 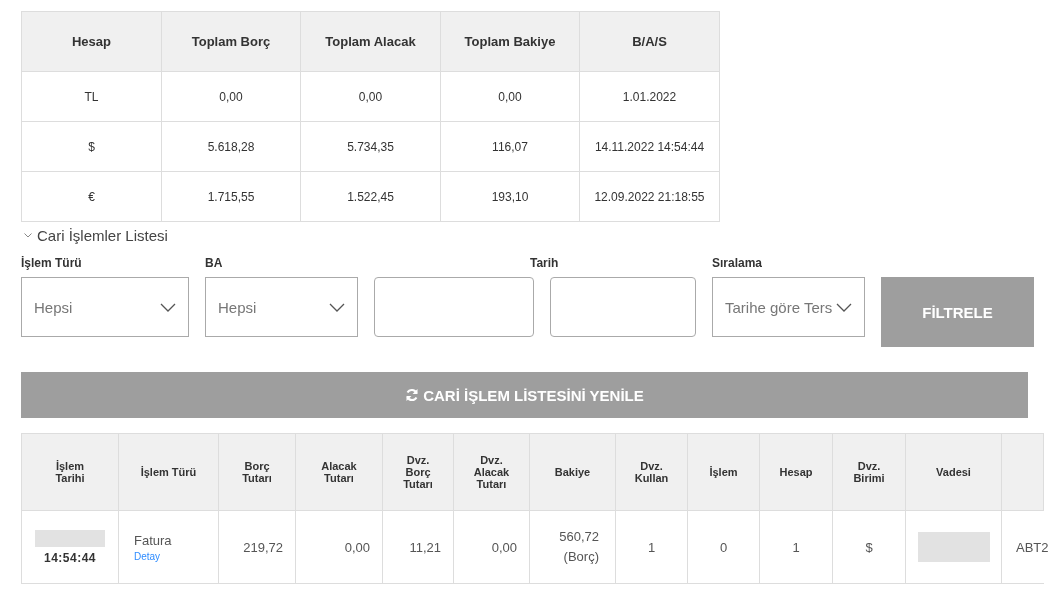 What do you see at coordinates (649, 96) in the screenshot?
I see `table-cell: 1.01.2022` at bounding box center [649, 96].